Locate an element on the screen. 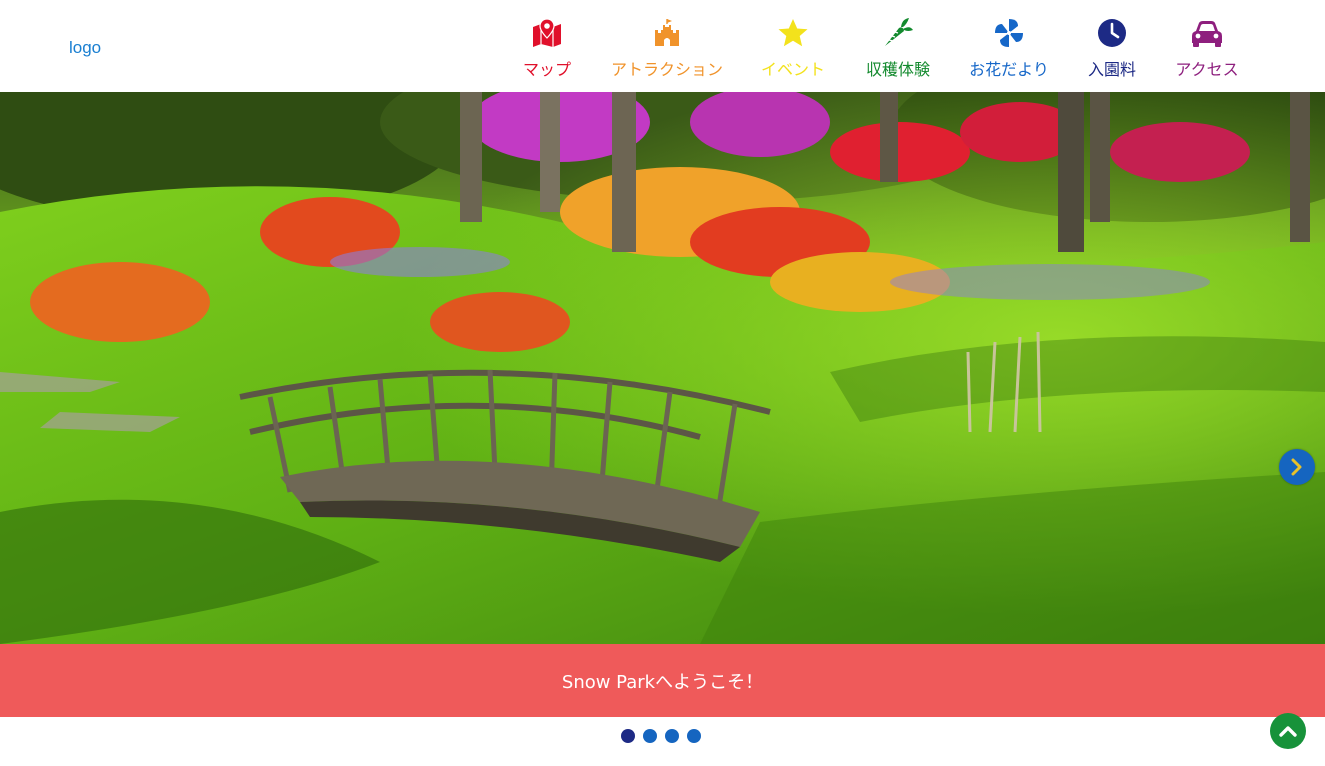 The height and width of the screenshot is (766, 1325). carousel-dots is located at coordinates (661, 736).